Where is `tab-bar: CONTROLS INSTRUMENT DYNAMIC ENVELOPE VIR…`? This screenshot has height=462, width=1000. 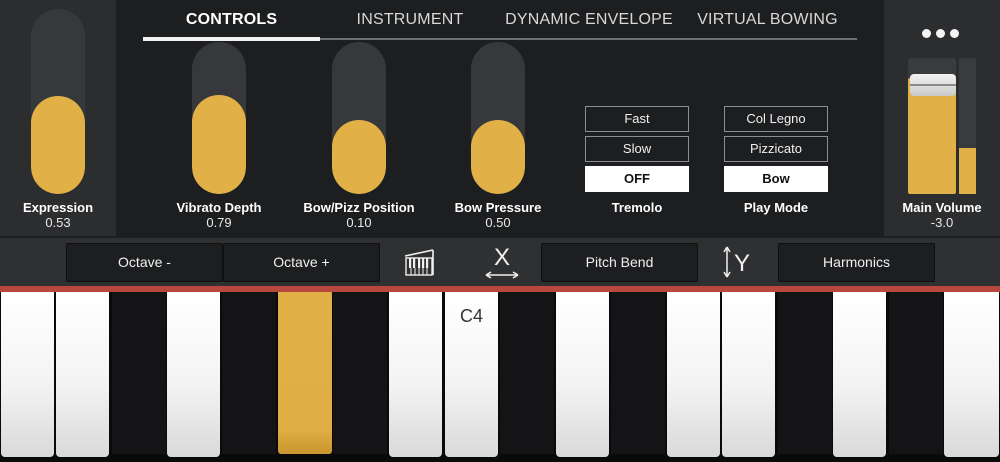
tab-bar: CONTROLS INSTRUMENT DYNAMIC ENVELOPE VIR… is located at coordinates (500, 20).